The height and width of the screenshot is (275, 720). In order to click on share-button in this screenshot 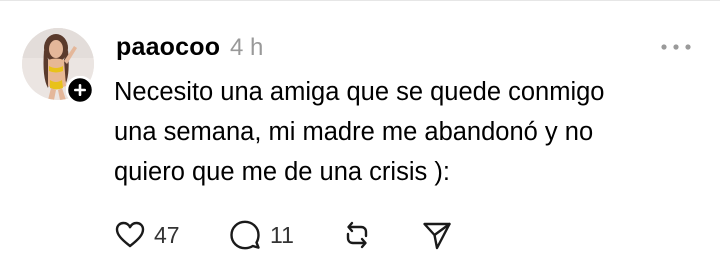, I will do `click(437, 236)`.